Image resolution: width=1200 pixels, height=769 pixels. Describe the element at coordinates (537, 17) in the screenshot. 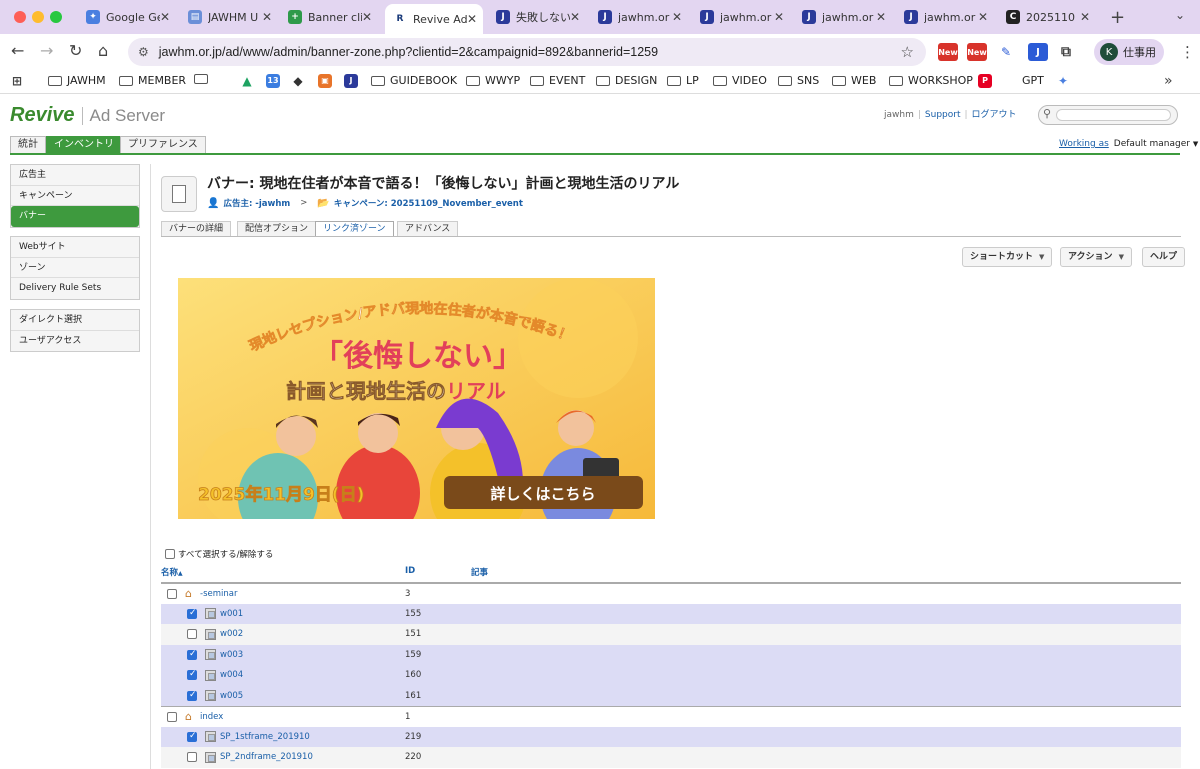

I see `browser-tab: J 失敗しない ✕` at that location.